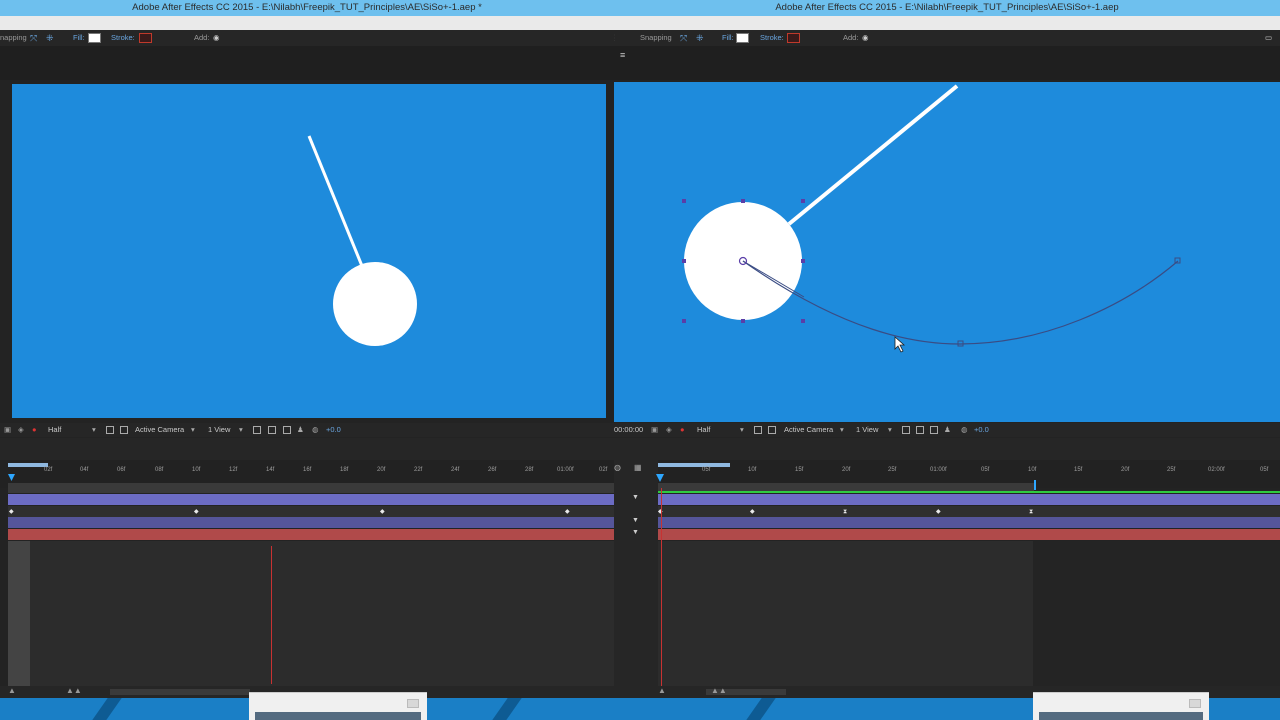  What do you see at coordinates (121, 470) in the screenshot?
I see `ruler-label: 06f` at bounding box center [121, 470].